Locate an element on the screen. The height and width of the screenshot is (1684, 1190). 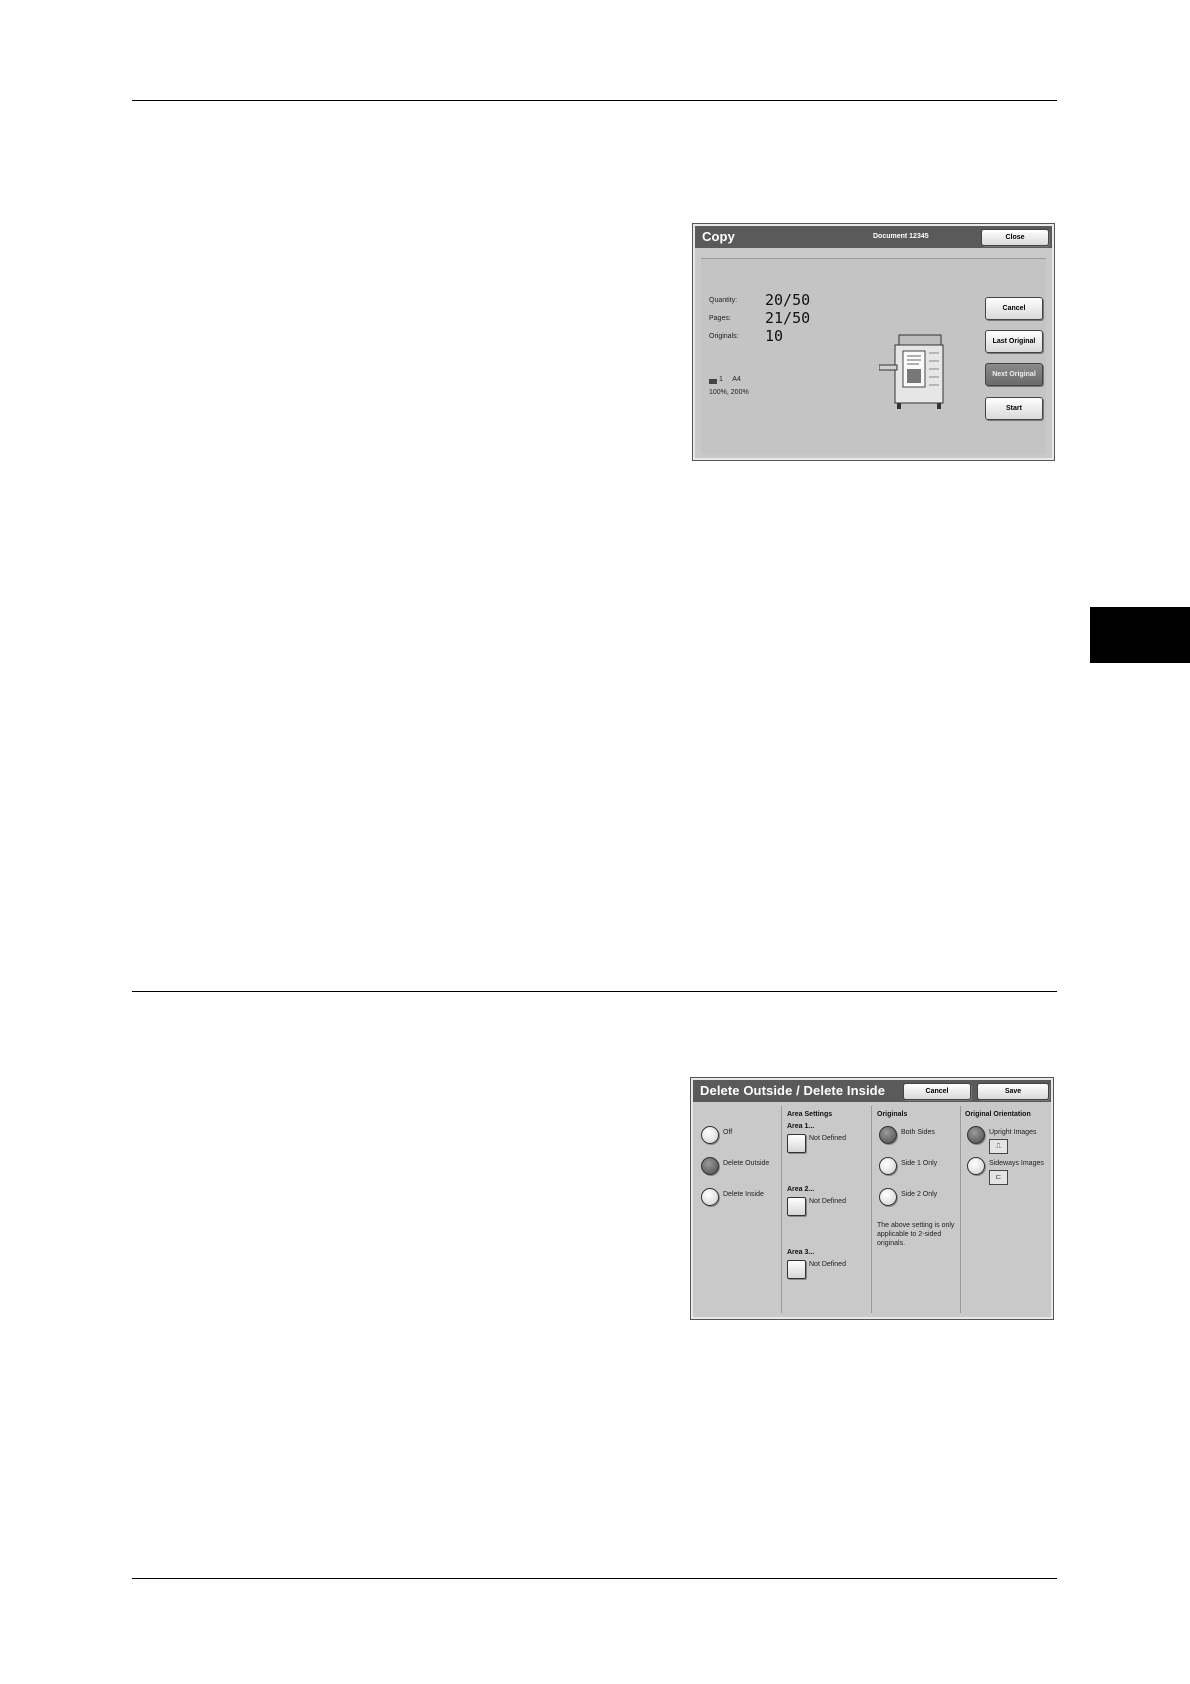
delete-title: Delete Outside / Delete Inside is located at coordinates (793, 1090).